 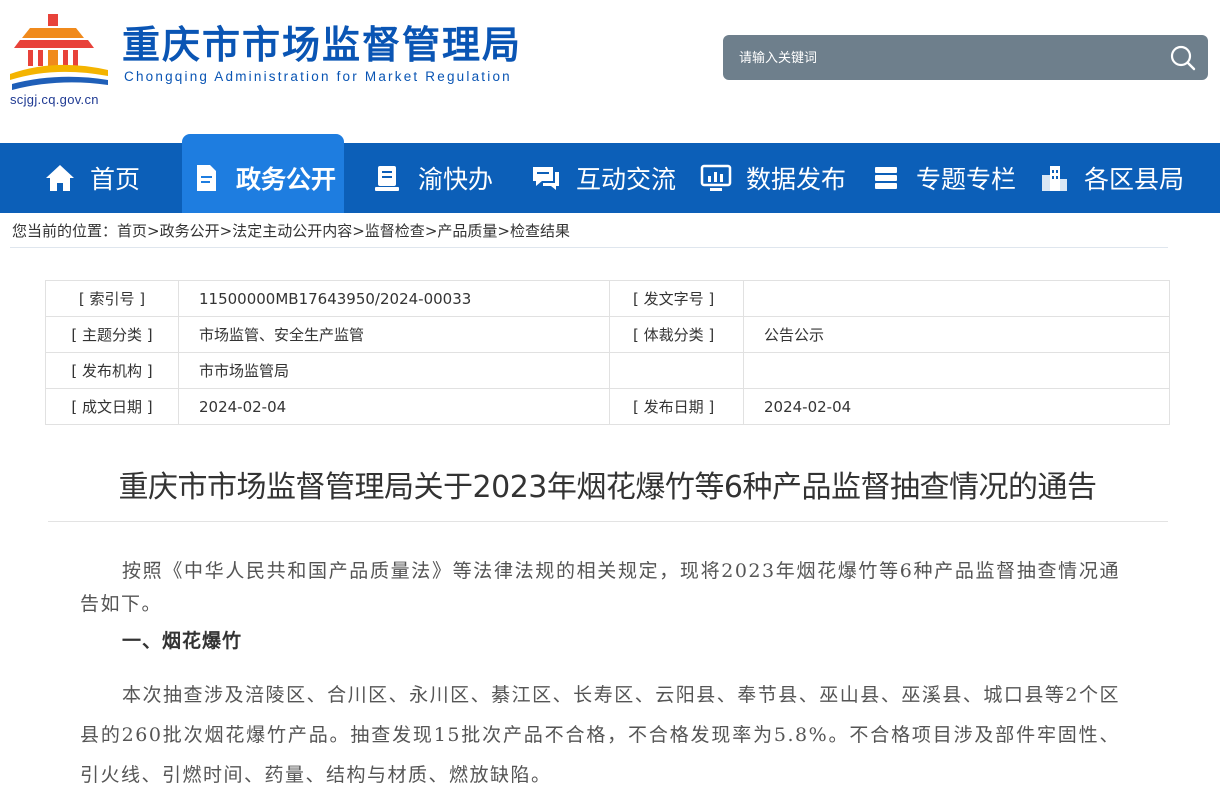 I want to click on nav-label: 首页, so click(x=115, y=179).